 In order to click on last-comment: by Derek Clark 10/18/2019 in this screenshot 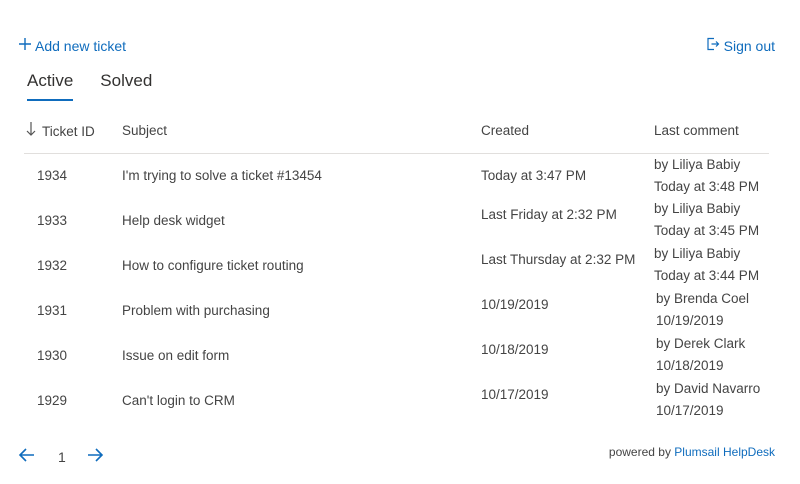, I will do `click(700, 355)`.